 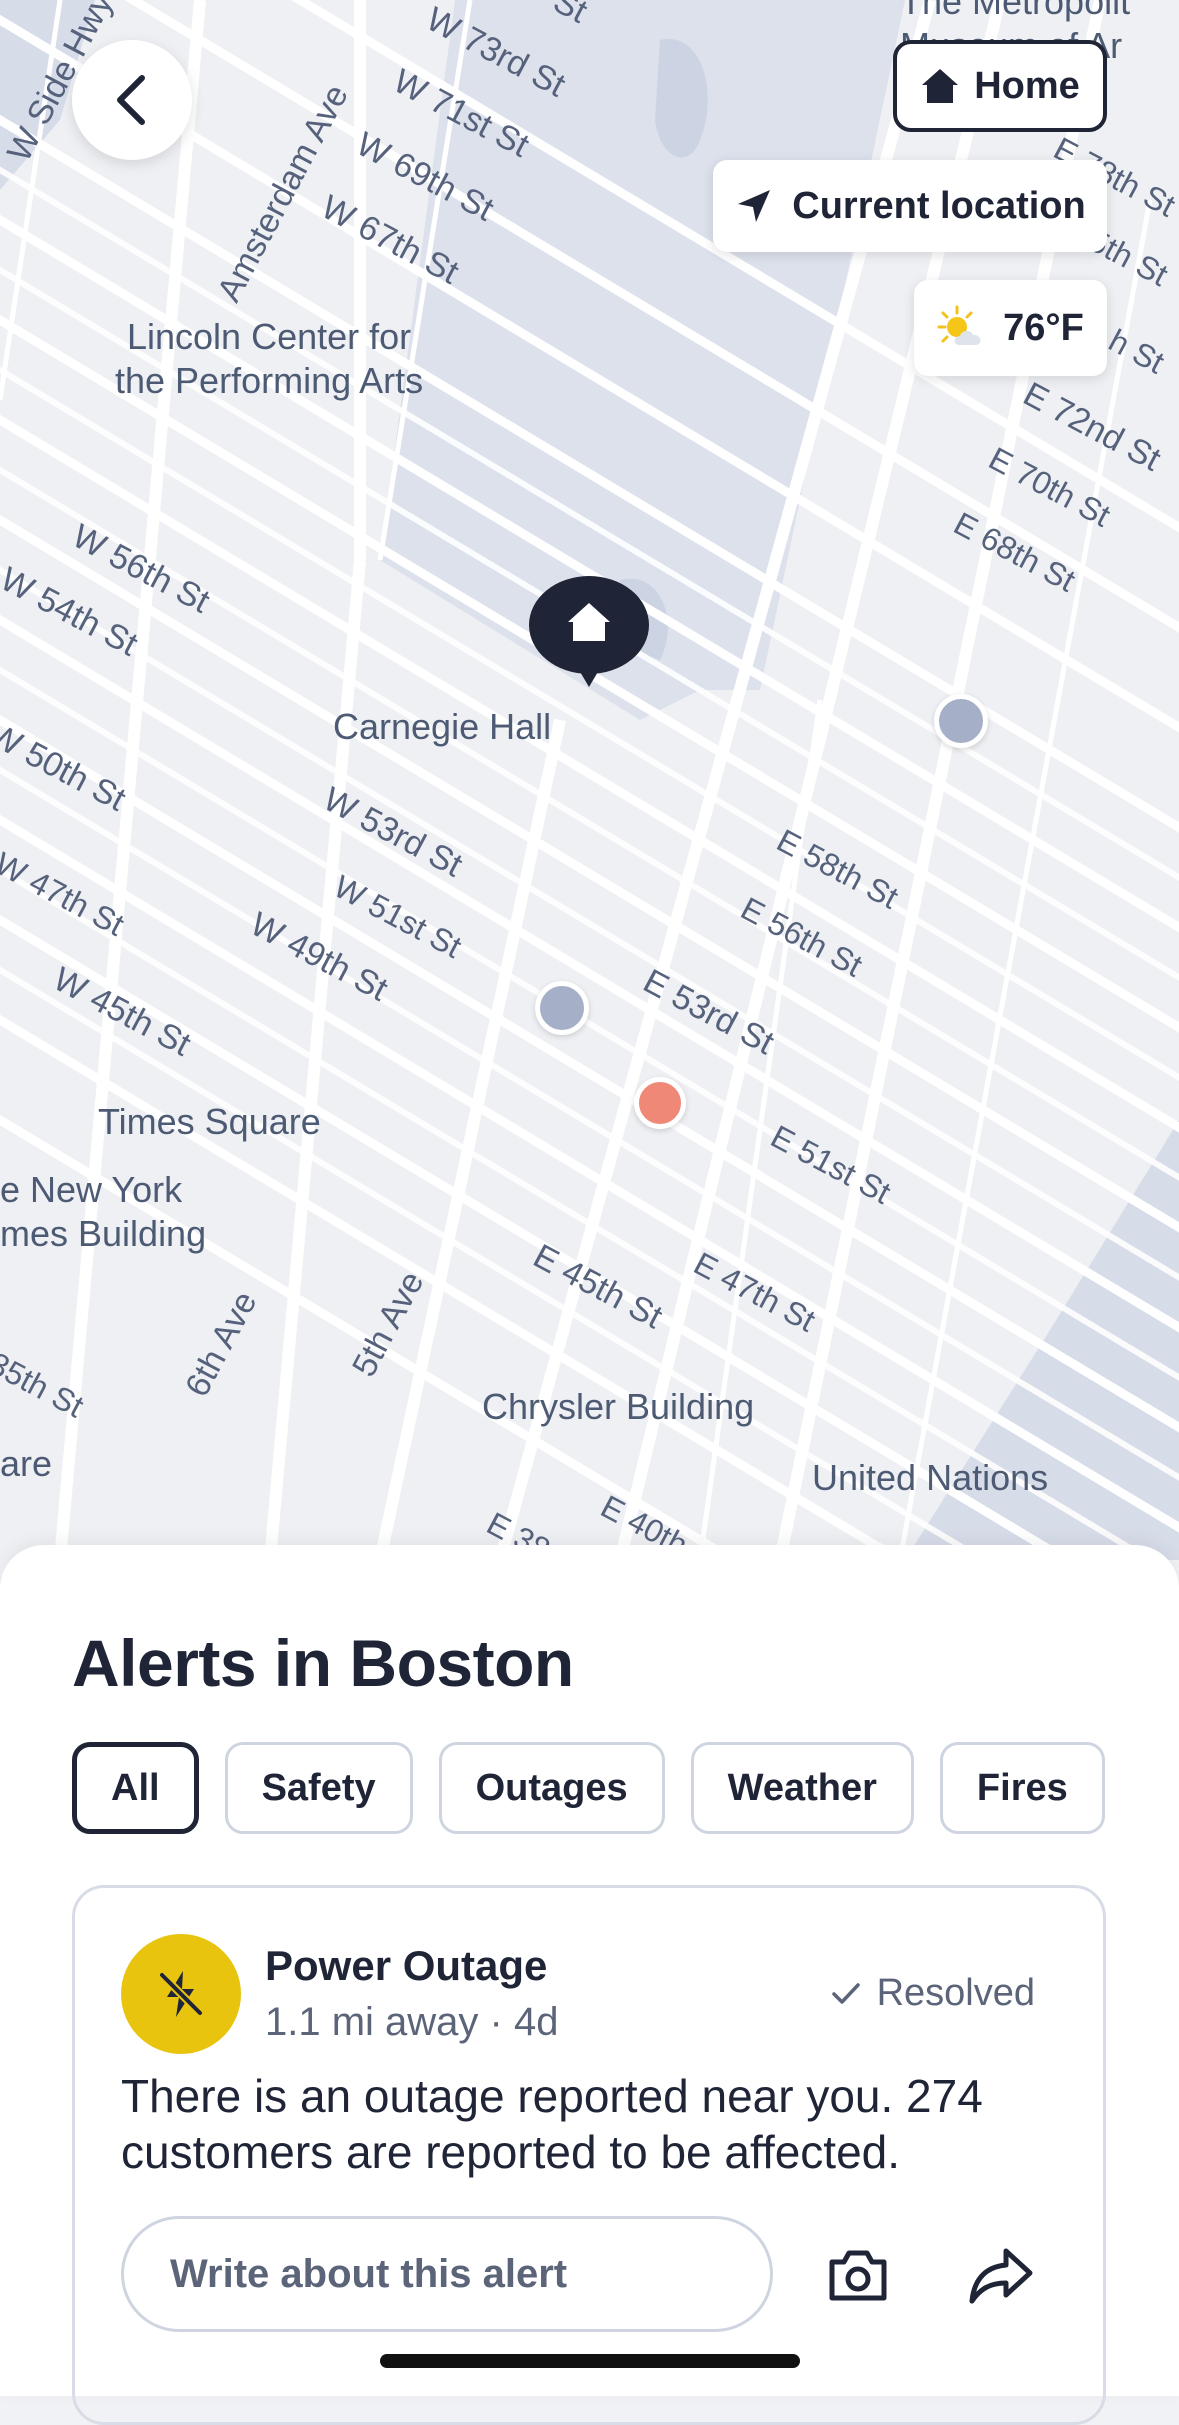 I want to click on camera-icon, so click(x=858, y=2275).